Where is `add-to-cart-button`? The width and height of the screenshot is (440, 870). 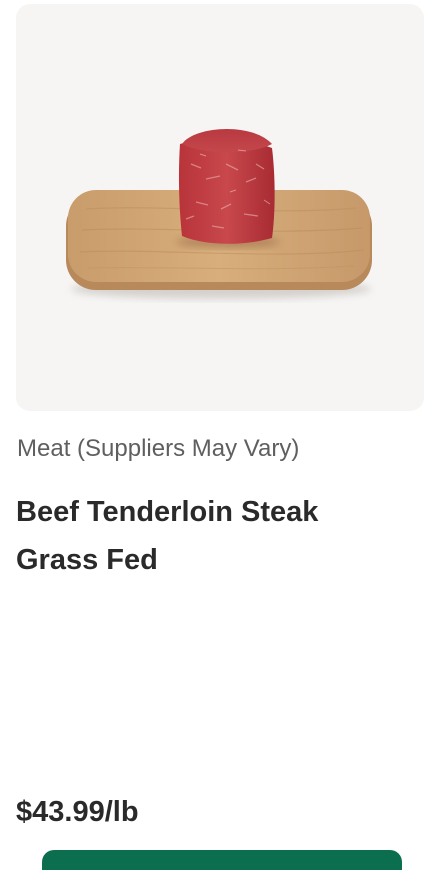
add-to-cart-button is located at coordinates (222, 860).